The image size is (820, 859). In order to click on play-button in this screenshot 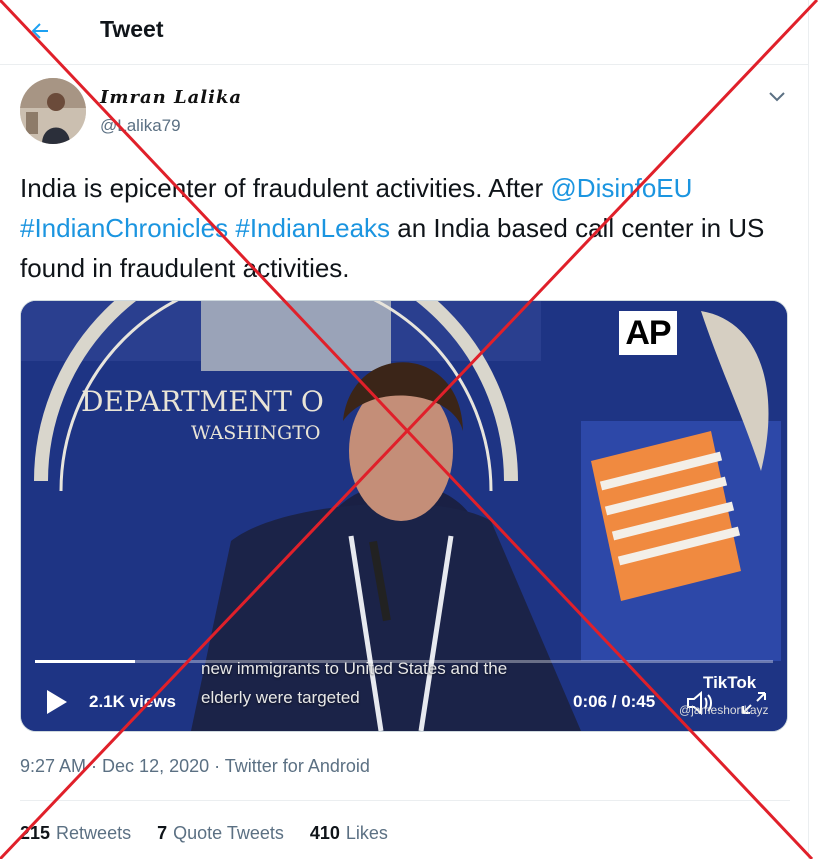, I will do `click(56, 702)`.